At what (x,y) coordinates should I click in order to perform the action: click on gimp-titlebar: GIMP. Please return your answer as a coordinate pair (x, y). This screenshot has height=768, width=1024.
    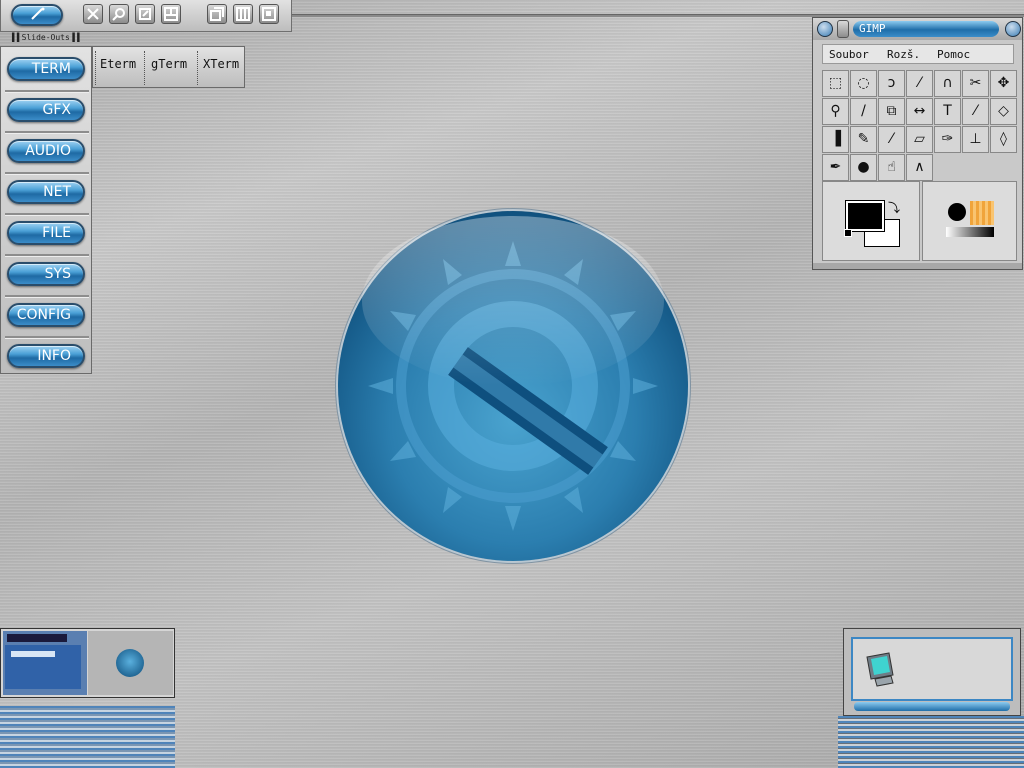
    Looking at the image, I should click on (917, 29).